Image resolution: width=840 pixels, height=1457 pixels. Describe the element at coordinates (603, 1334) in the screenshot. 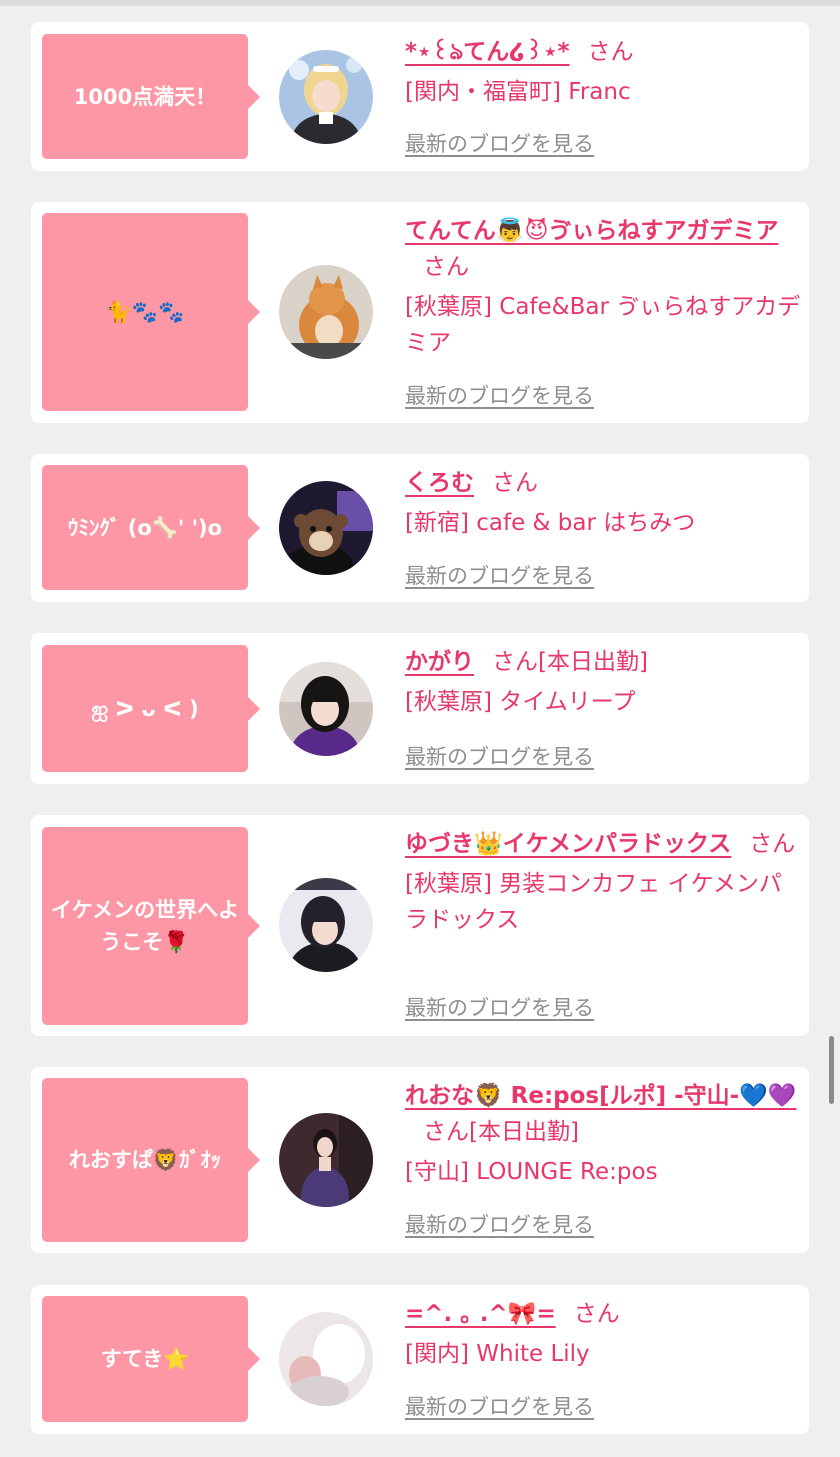

I see `cast-info: =^. ｡ .^🎀= さん [関内] White Lily` at that location.